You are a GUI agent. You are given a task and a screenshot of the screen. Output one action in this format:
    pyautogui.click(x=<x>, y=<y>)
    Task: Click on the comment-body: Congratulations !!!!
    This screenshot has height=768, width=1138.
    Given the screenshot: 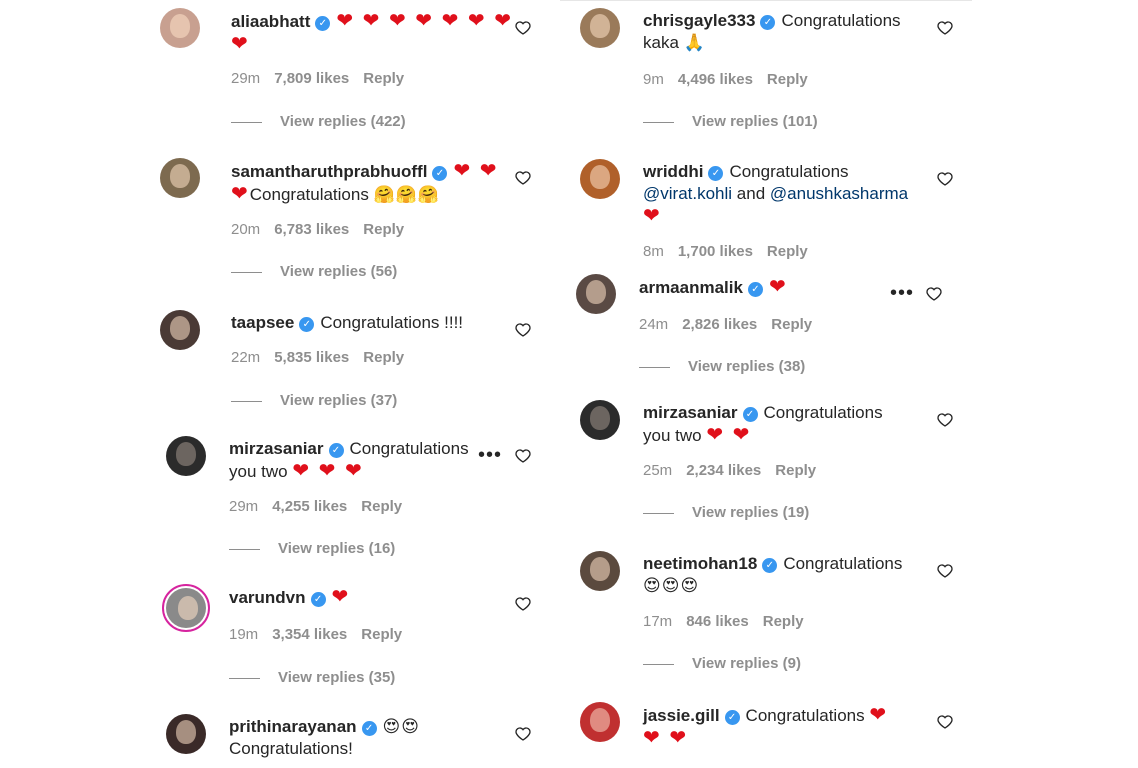 What is the action you would take?
    pyautogui.click(x=392, y=322)
    